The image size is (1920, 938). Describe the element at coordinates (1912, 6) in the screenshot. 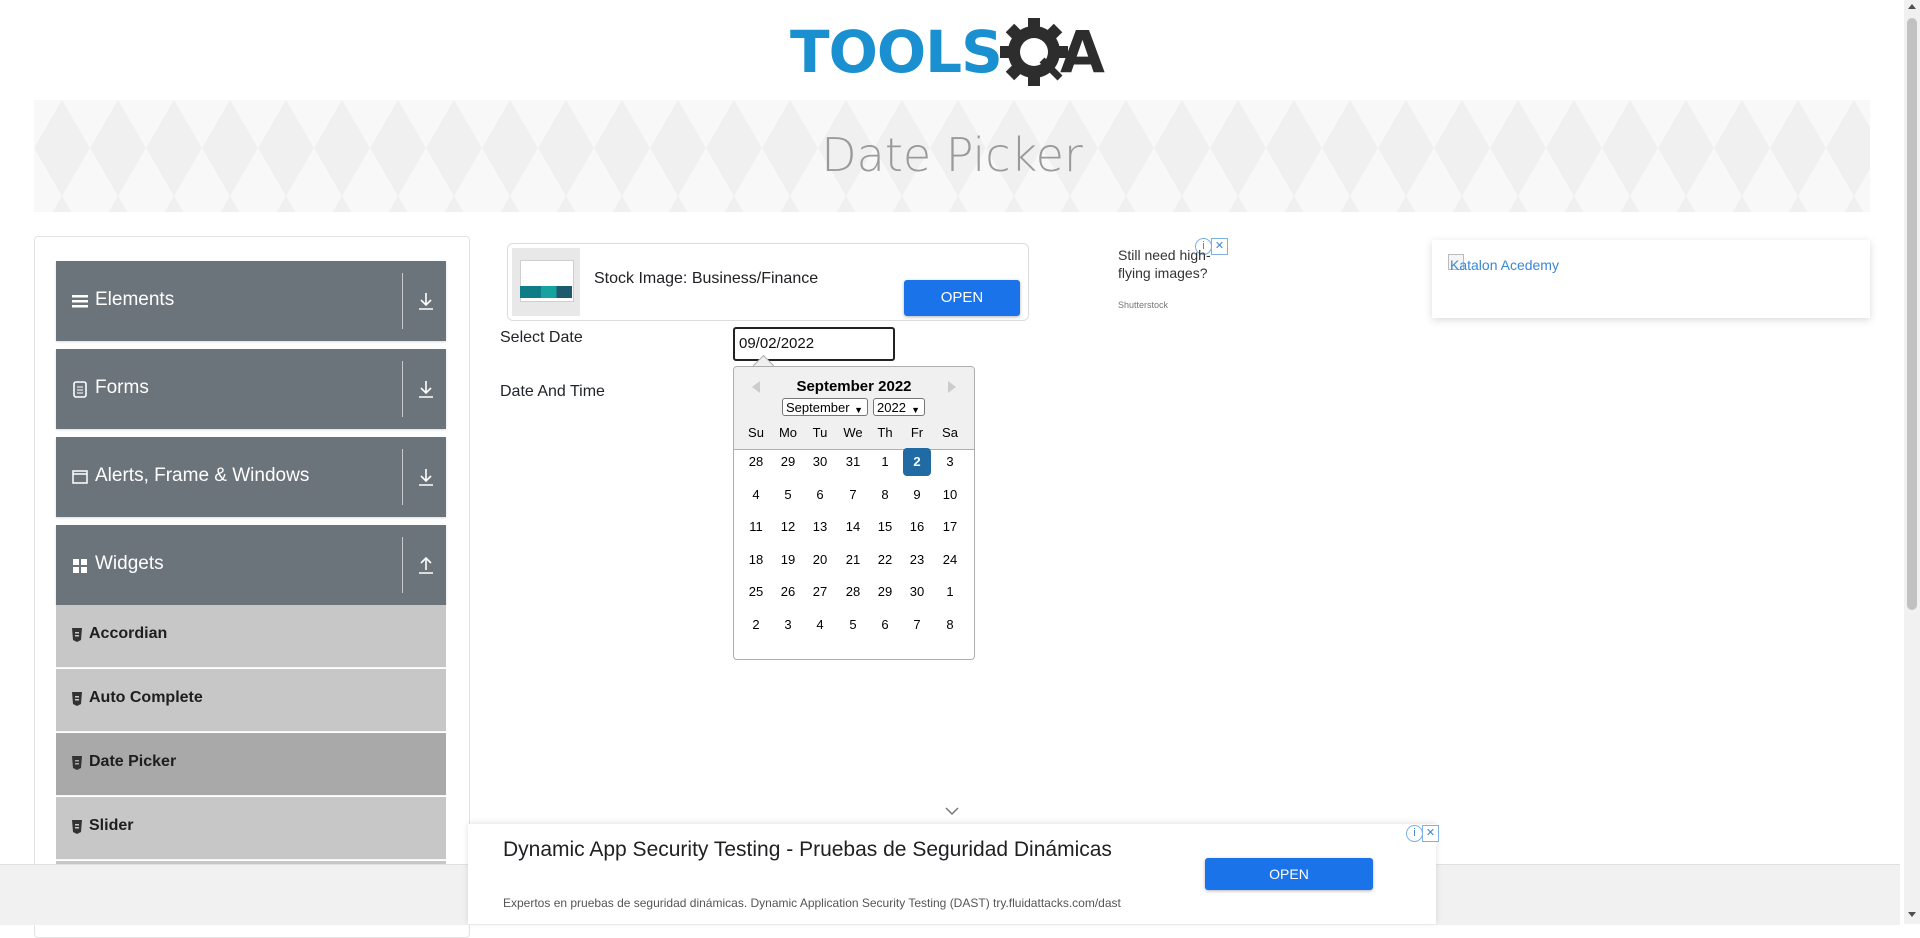

I see `scroll-up-icon` at that location.